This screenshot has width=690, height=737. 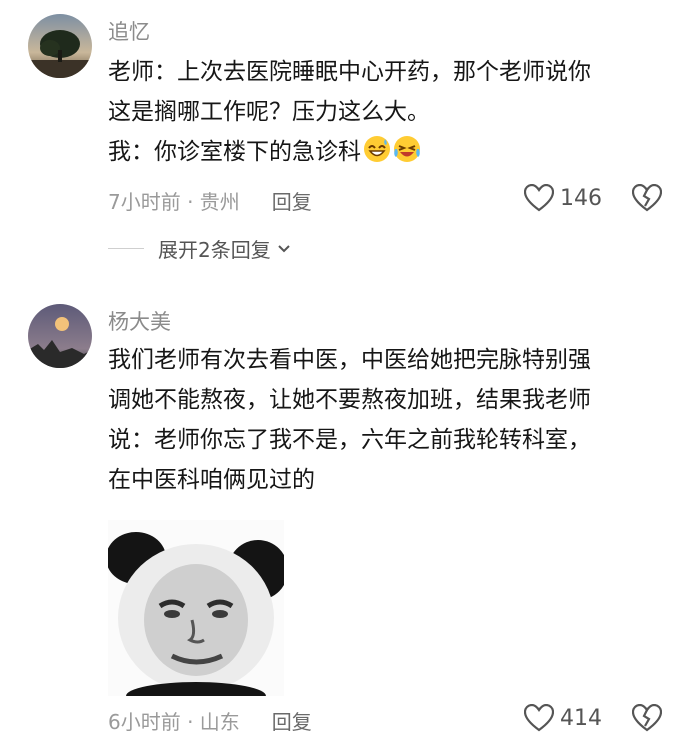 What do you see at coordinates (581, 718) in the screenshot?
I see `like-count: 414` at bounding box center [581, 718].